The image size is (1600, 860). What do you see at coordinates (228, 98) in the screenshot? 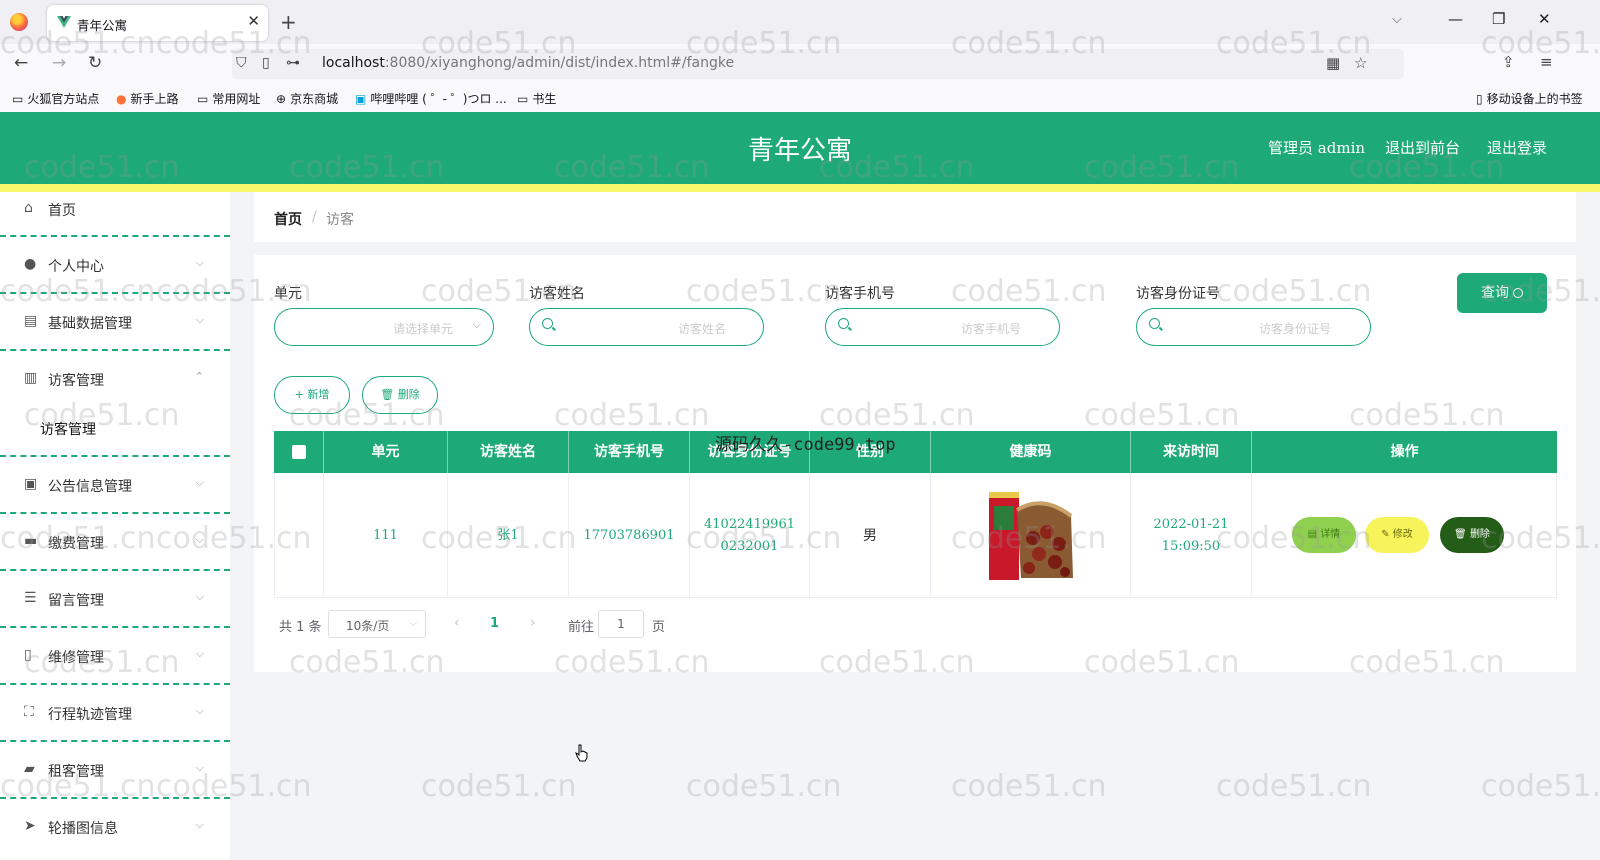
I see `bookmark-item: ▭ 常用网址` at bounding box center [228, 98].